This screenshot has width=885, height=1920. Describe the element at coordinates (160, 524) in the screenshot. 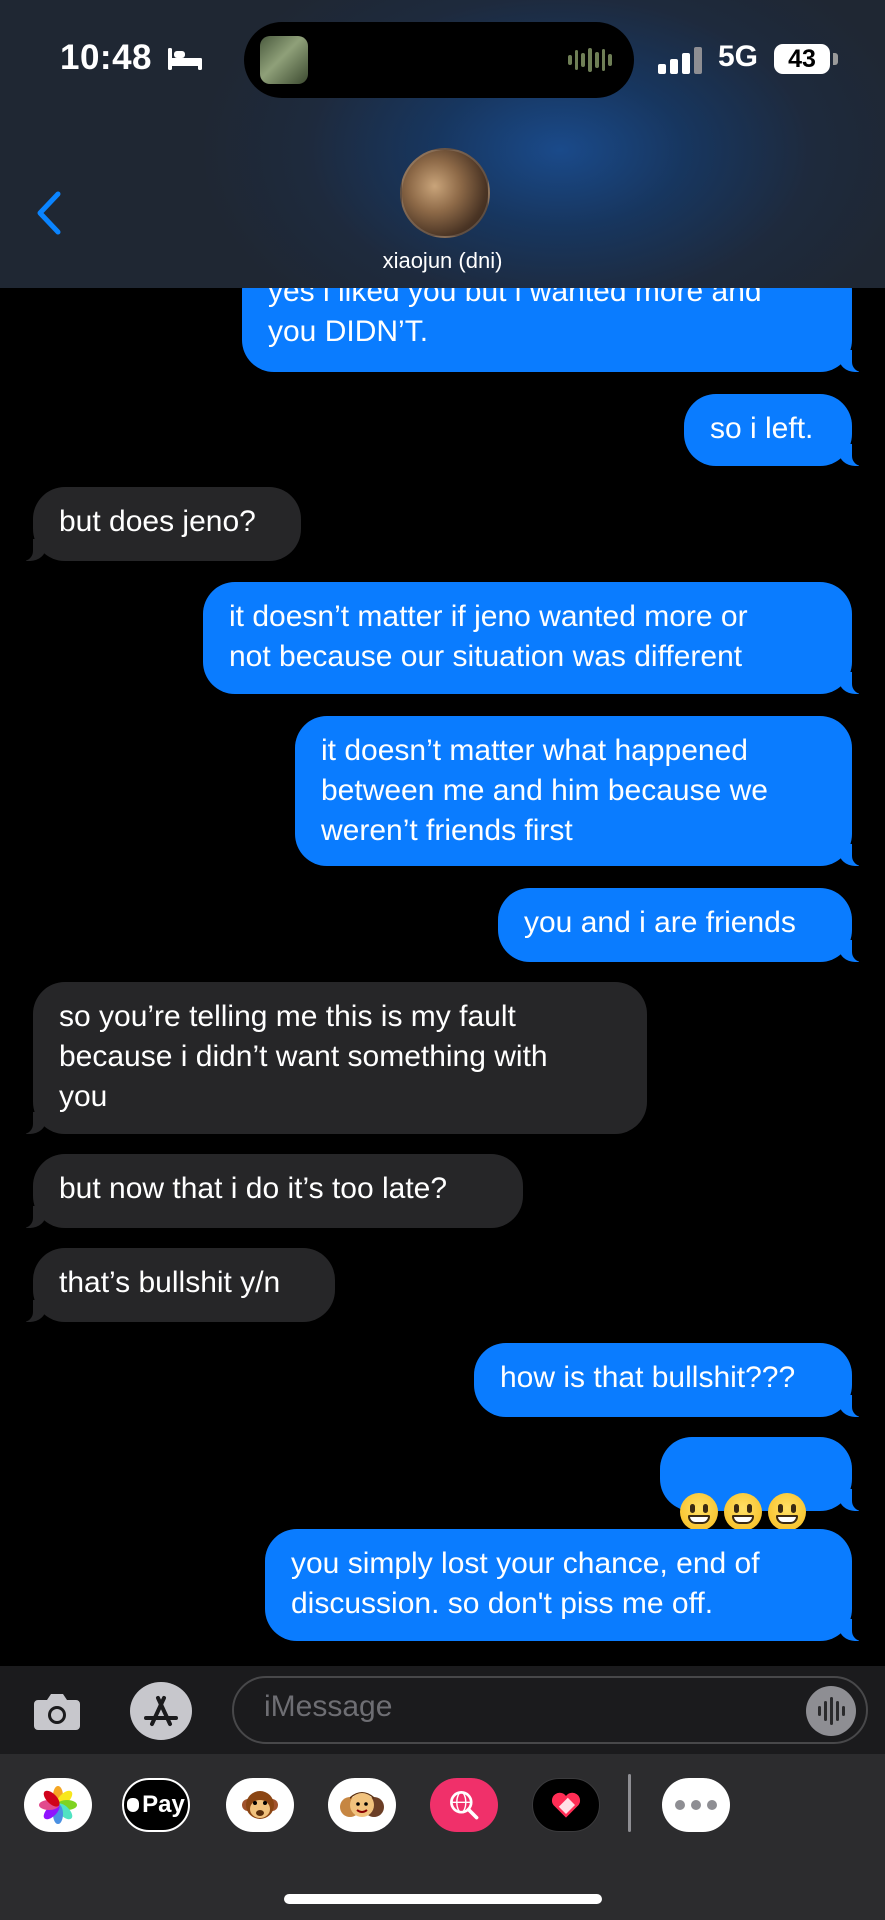

I see `message-bubble-incoming: but does jeno?` at that location.